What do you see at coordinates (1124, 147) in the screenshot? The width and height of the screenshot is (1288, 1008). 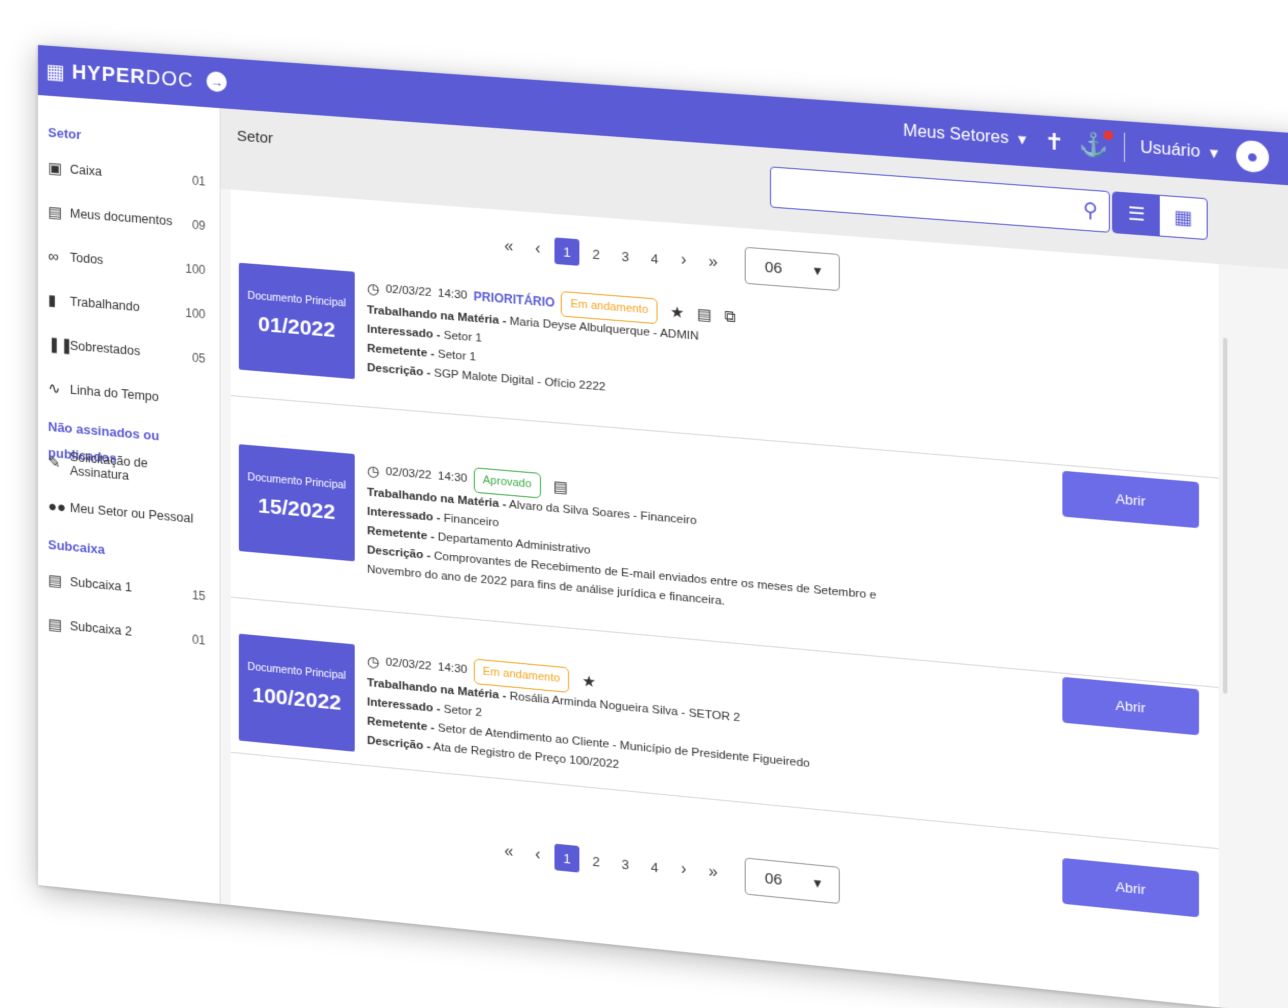 I see `divider` at bounding box center [1124, 147].